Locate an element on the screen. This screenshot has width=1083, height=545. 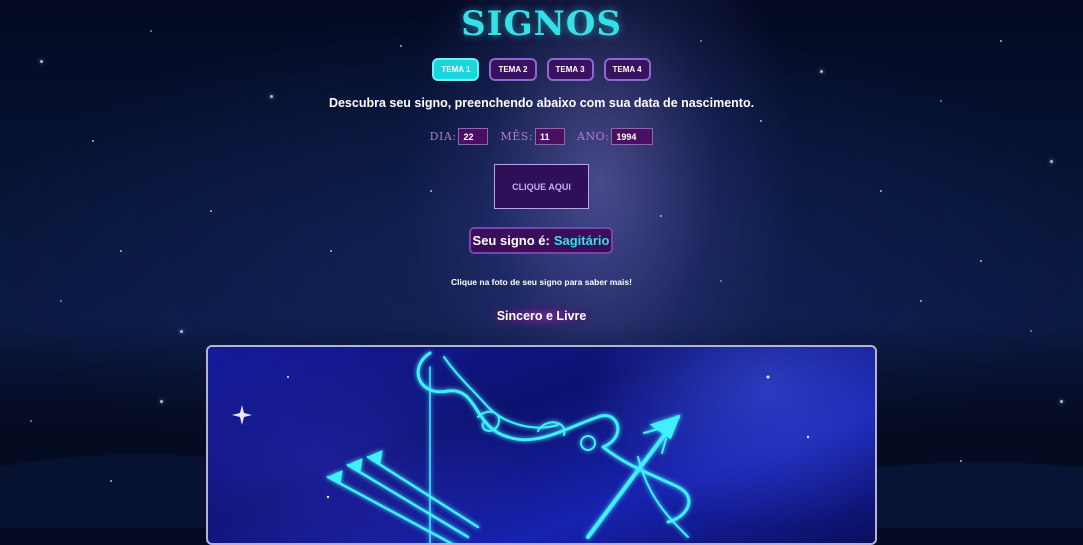
result-prefix: Seu signo é: is located at coordinates (511, 240).